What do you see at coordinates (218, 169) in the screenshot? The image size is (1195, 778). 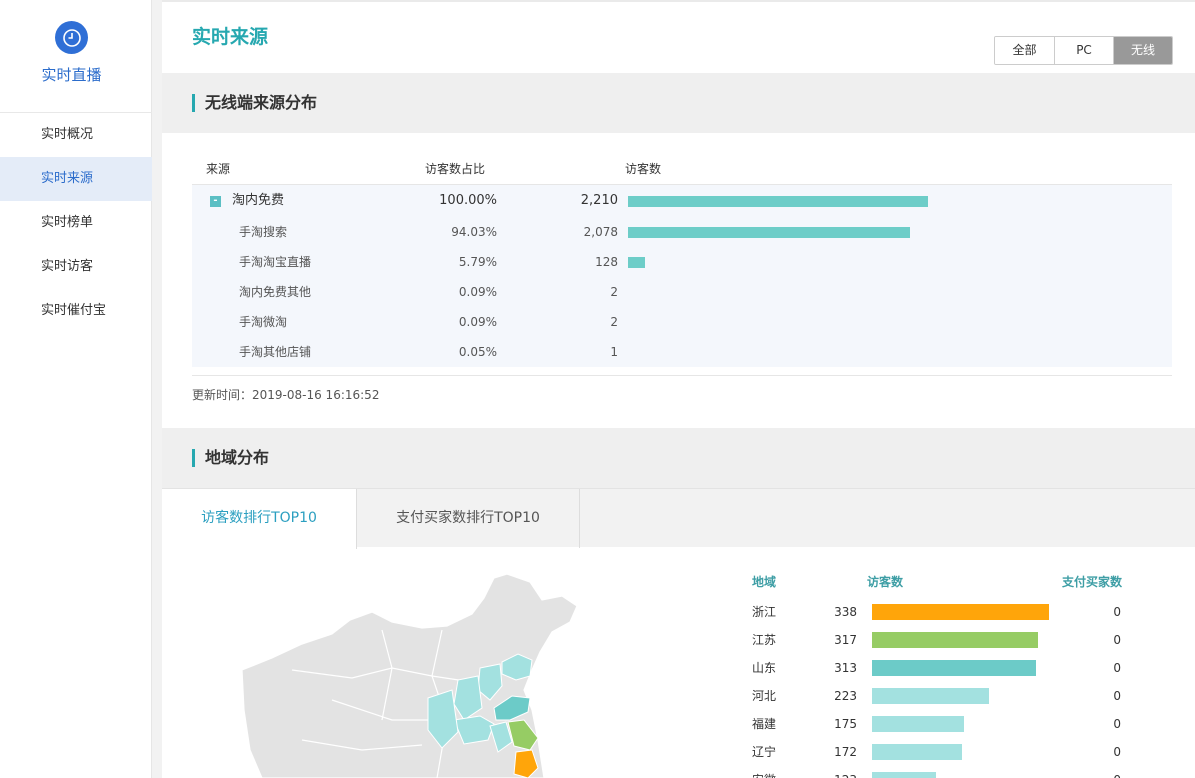 I see `column-header-source: 来源` at bounding box center [218, 169].